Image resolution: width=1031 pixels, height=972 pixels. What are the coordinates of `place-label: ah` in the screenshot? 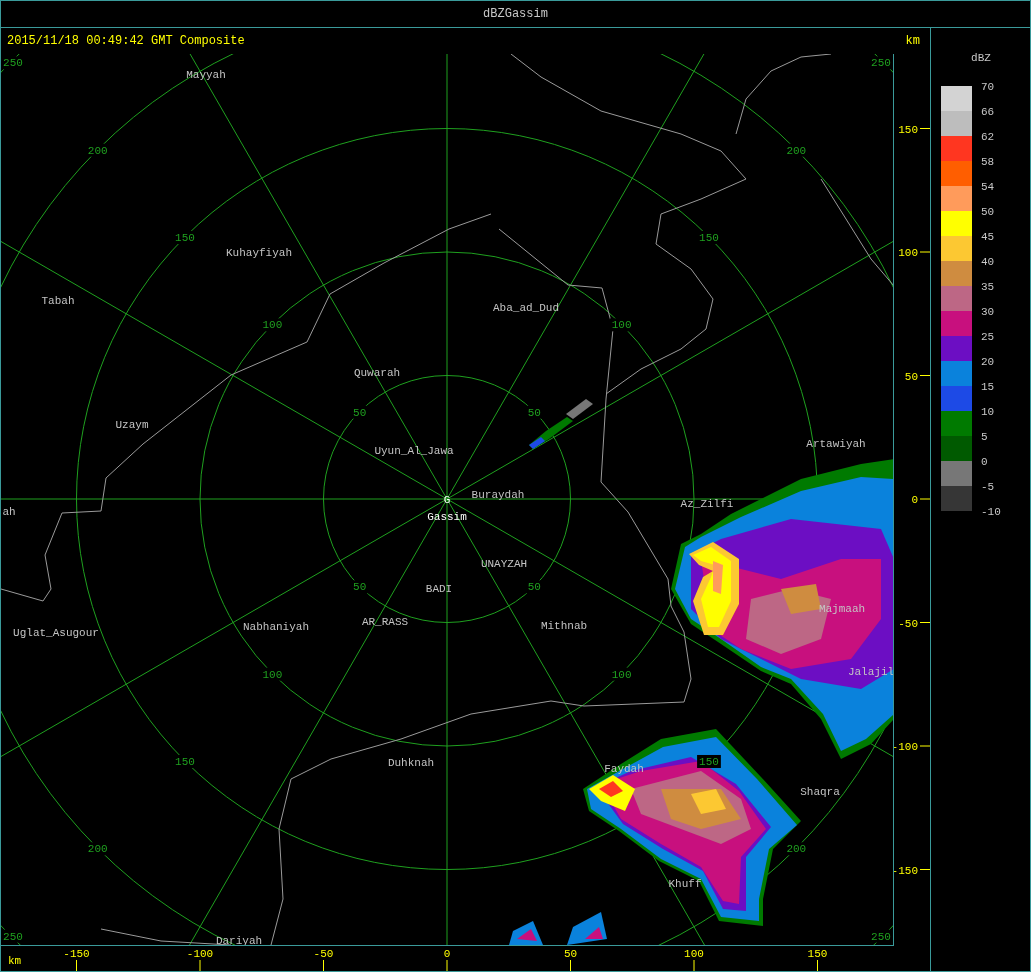 It's located at (9, 512).